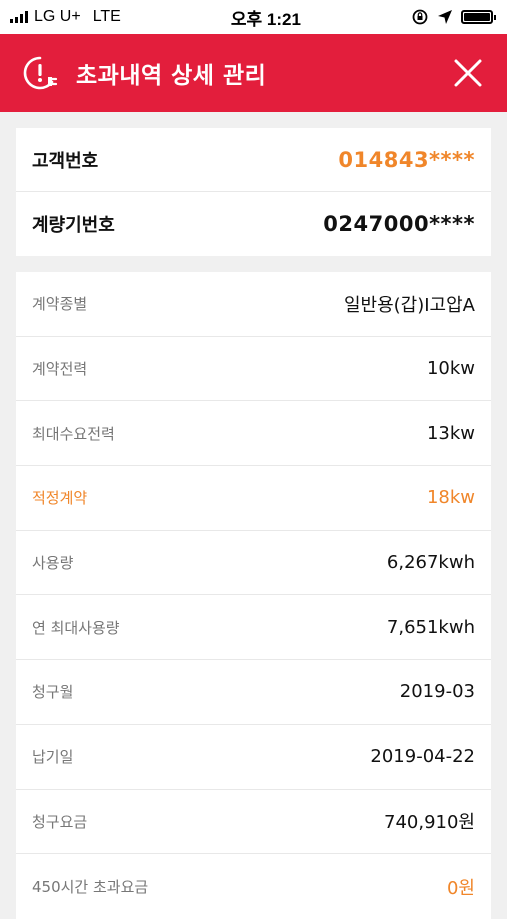 The height and width of the screenshot is (919, 507). What do you see at coordinates (253, 822) in the screenshot?
I see `charge-row: 청구요금 740,910원` at bounding box center [253, 822].